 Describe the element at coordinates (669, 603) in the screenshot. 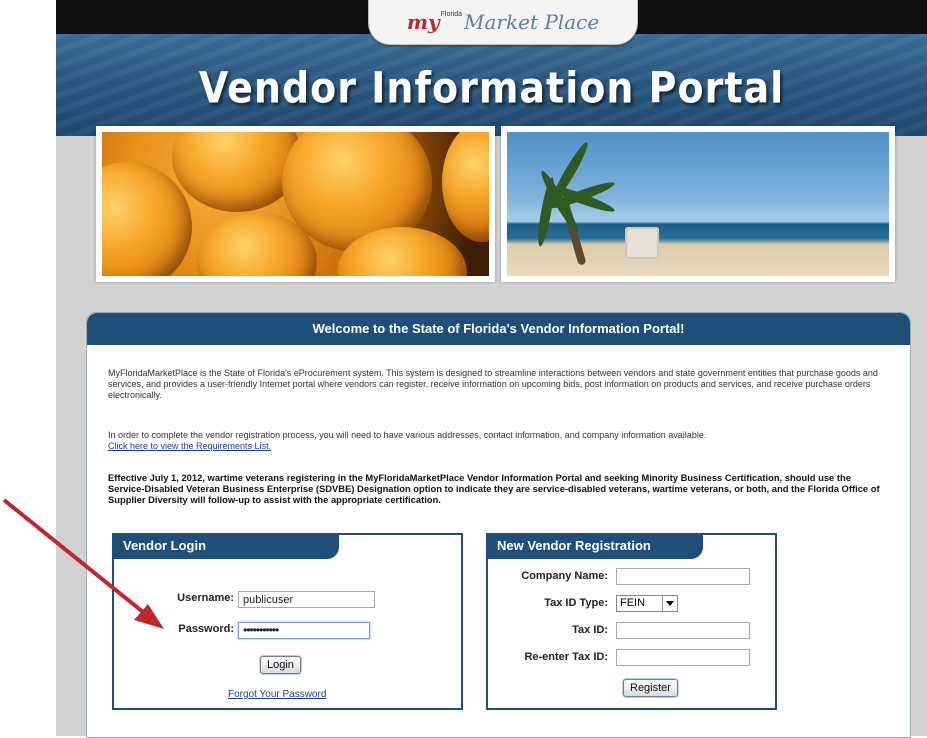

I see `chevron-down-icon` at that location.